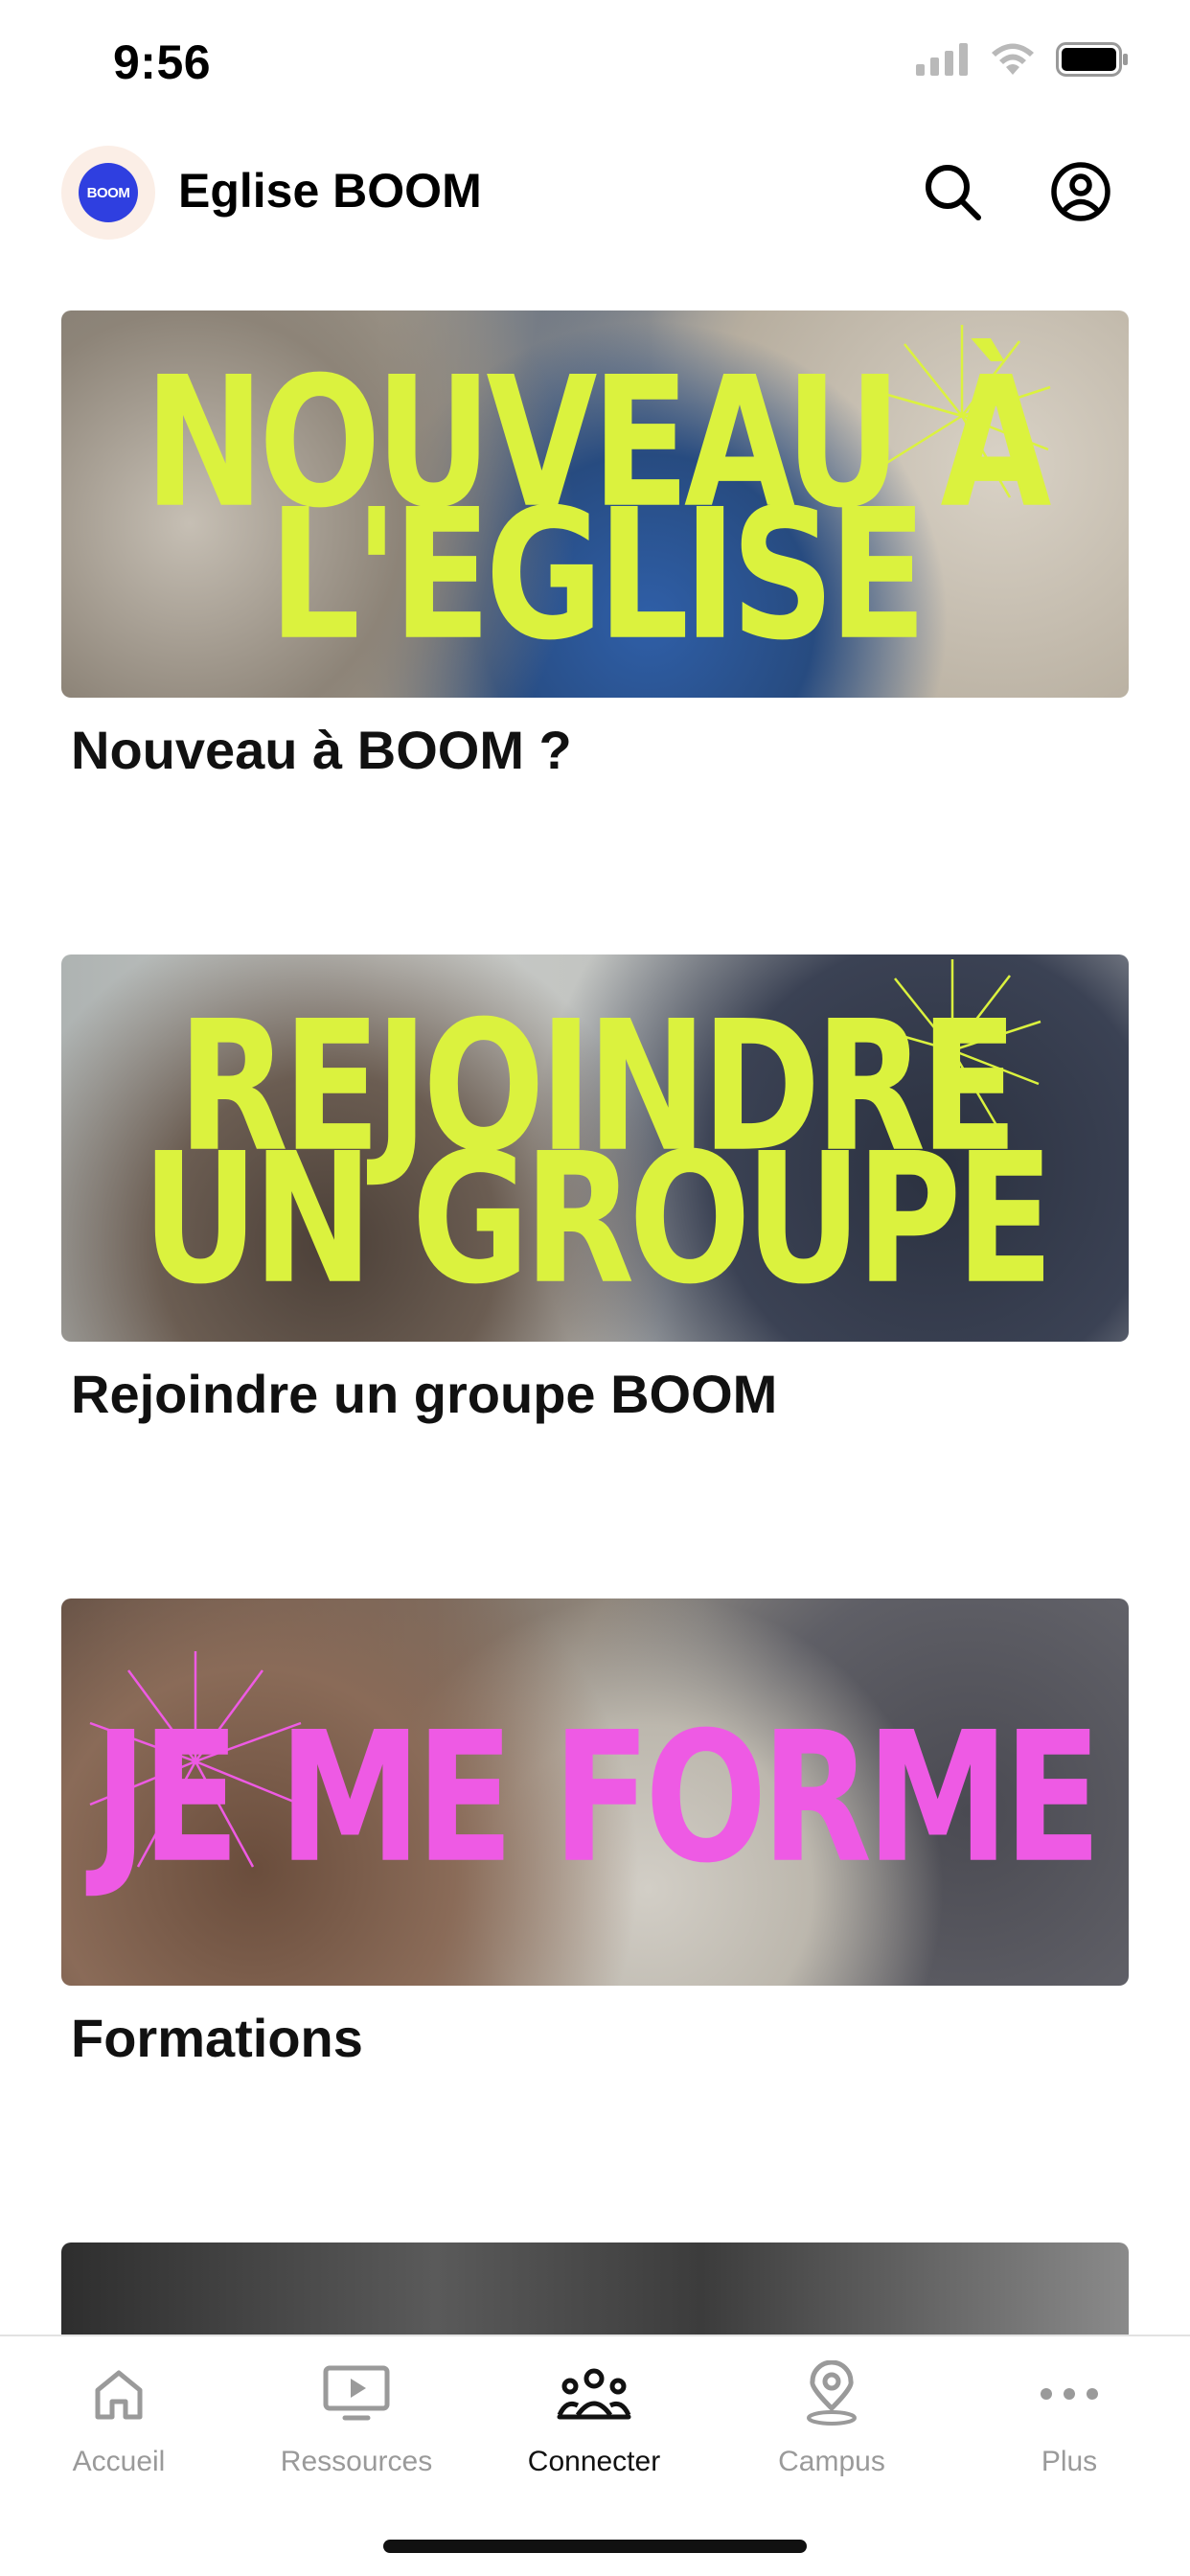  What do you see at coordinates (595, 1799) in the screenshot?
I see `banner-headline: JE ME FORME` at bounding box center [595, 1799].